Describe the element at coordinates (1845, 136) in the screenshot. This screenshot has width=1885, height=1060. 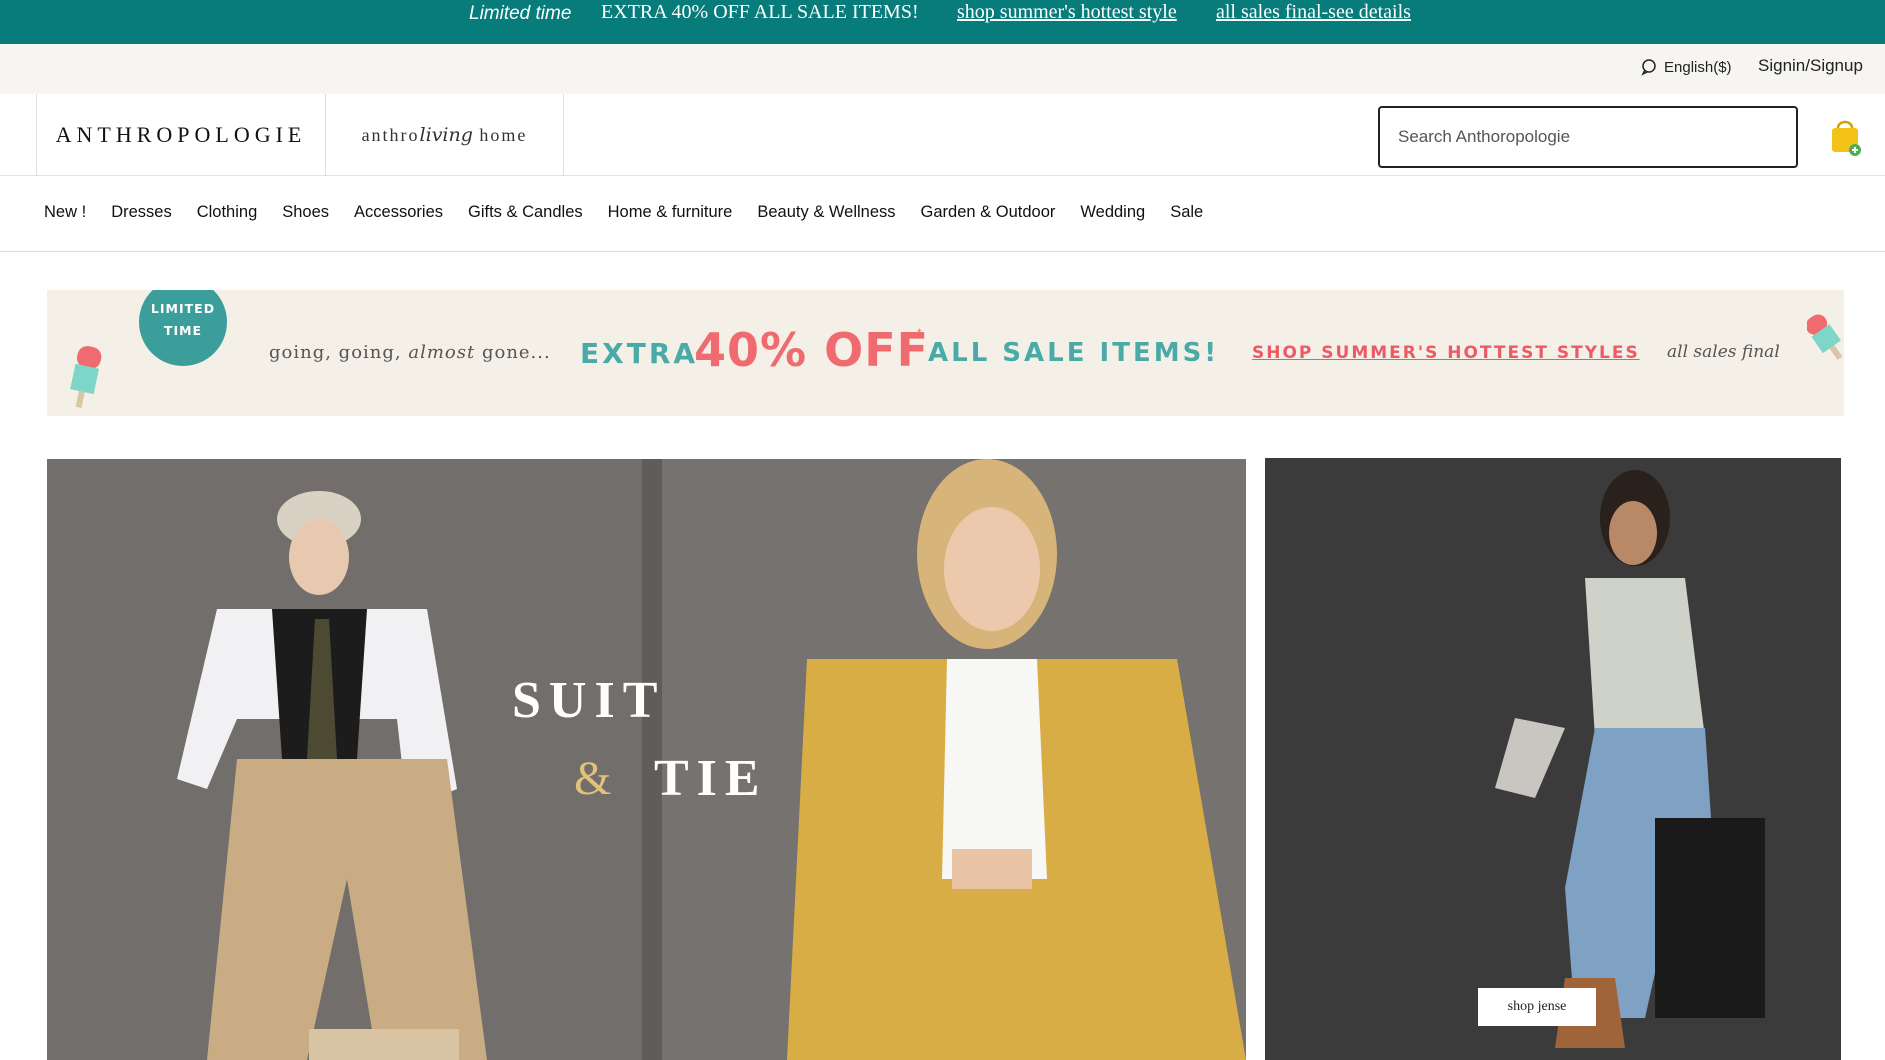
I see `shopping-bag-icon` at that location.